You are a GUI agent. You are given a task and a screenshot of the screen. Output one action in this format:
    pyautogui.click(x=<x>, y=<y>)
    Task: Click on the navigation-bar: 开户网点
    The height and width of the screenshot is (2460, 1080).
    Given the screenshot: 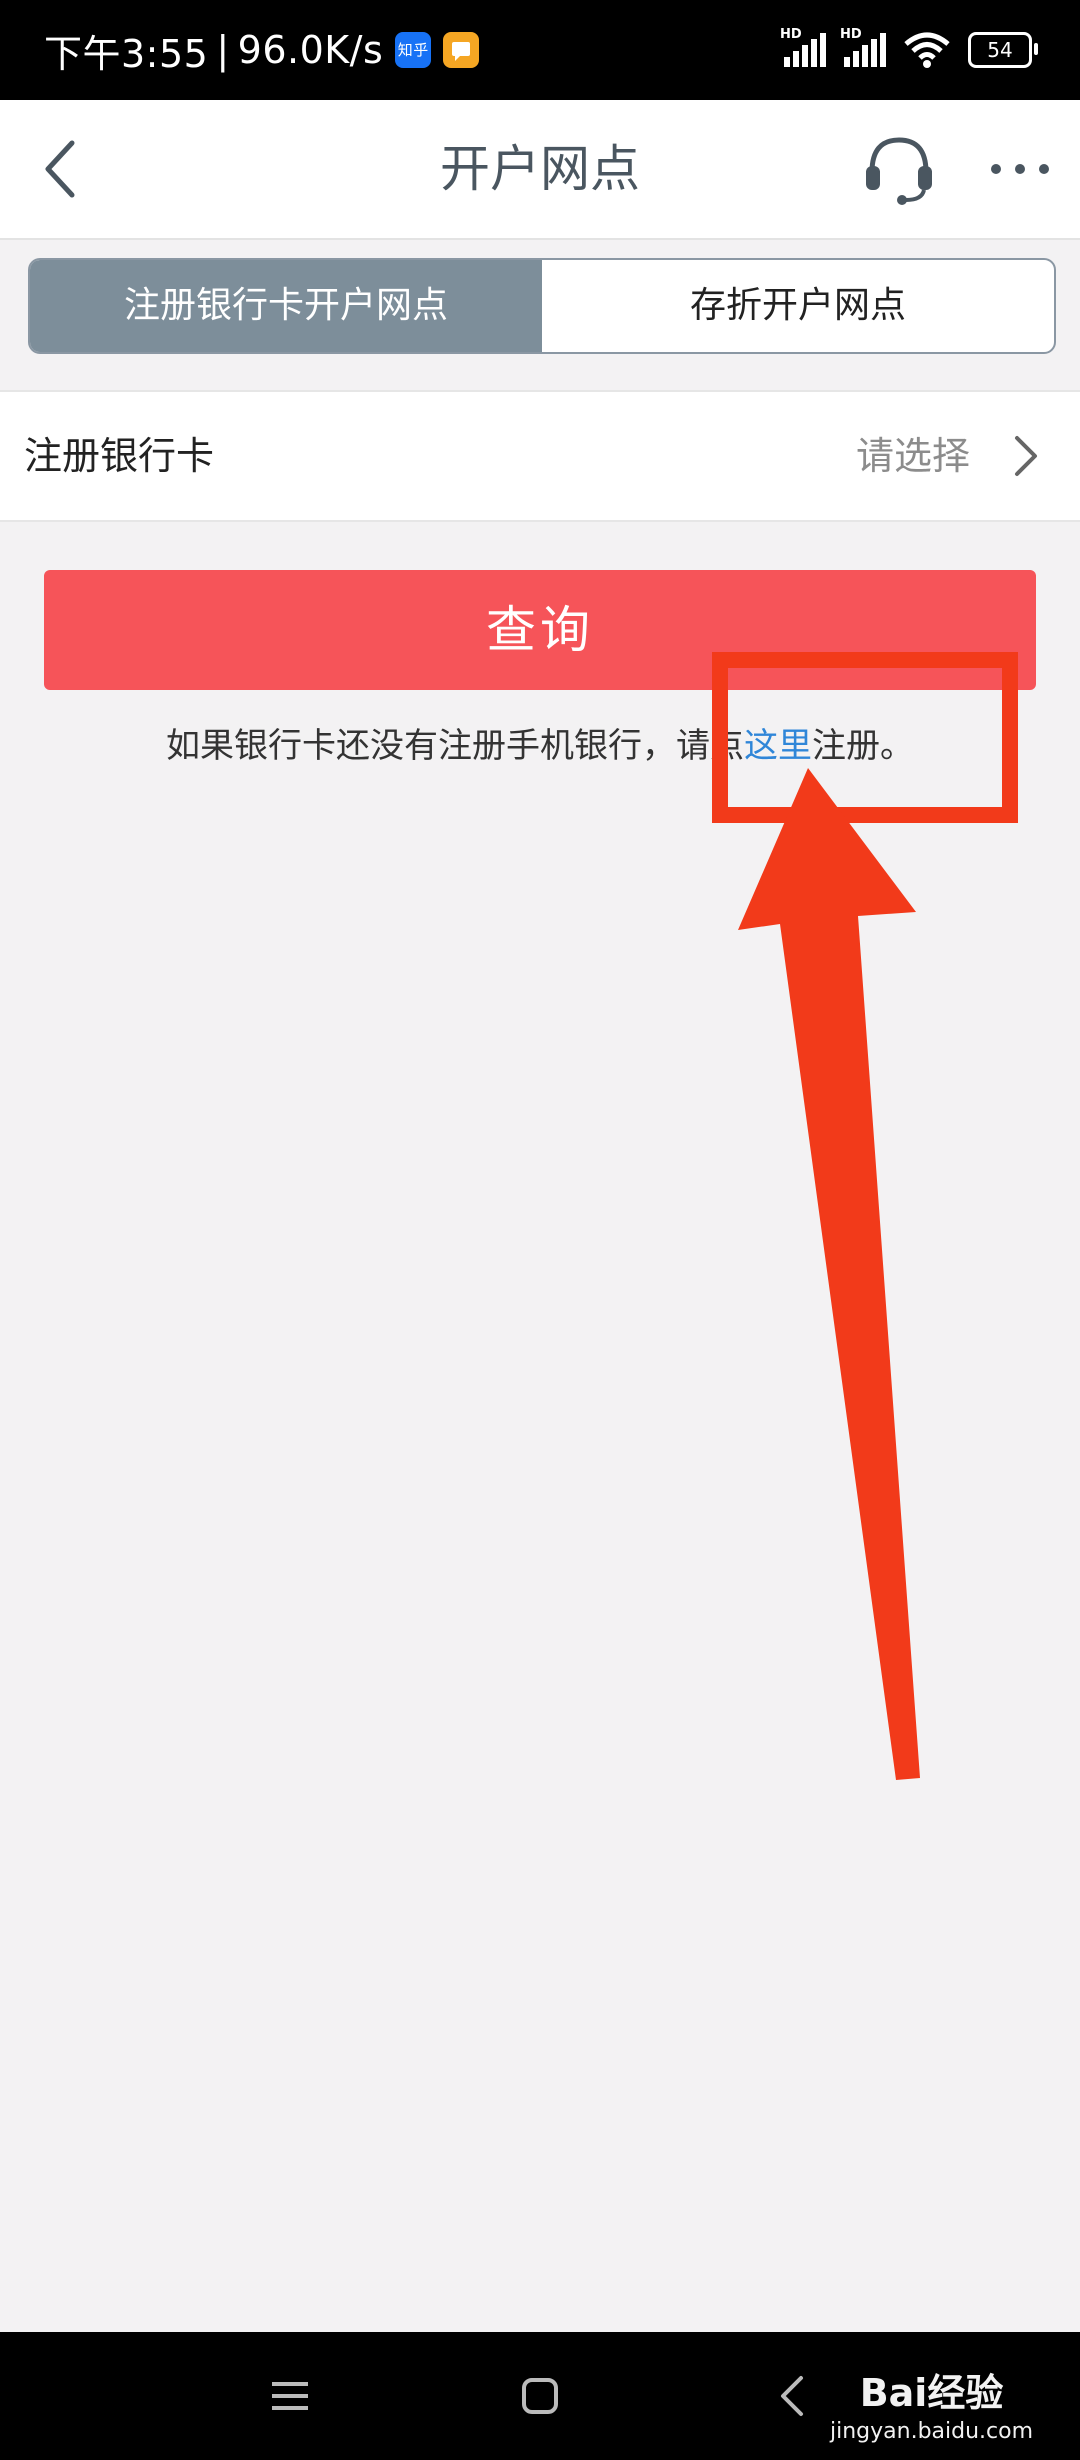 What is the action you would take?
    pyautogui.click(x=540, y=170)
    